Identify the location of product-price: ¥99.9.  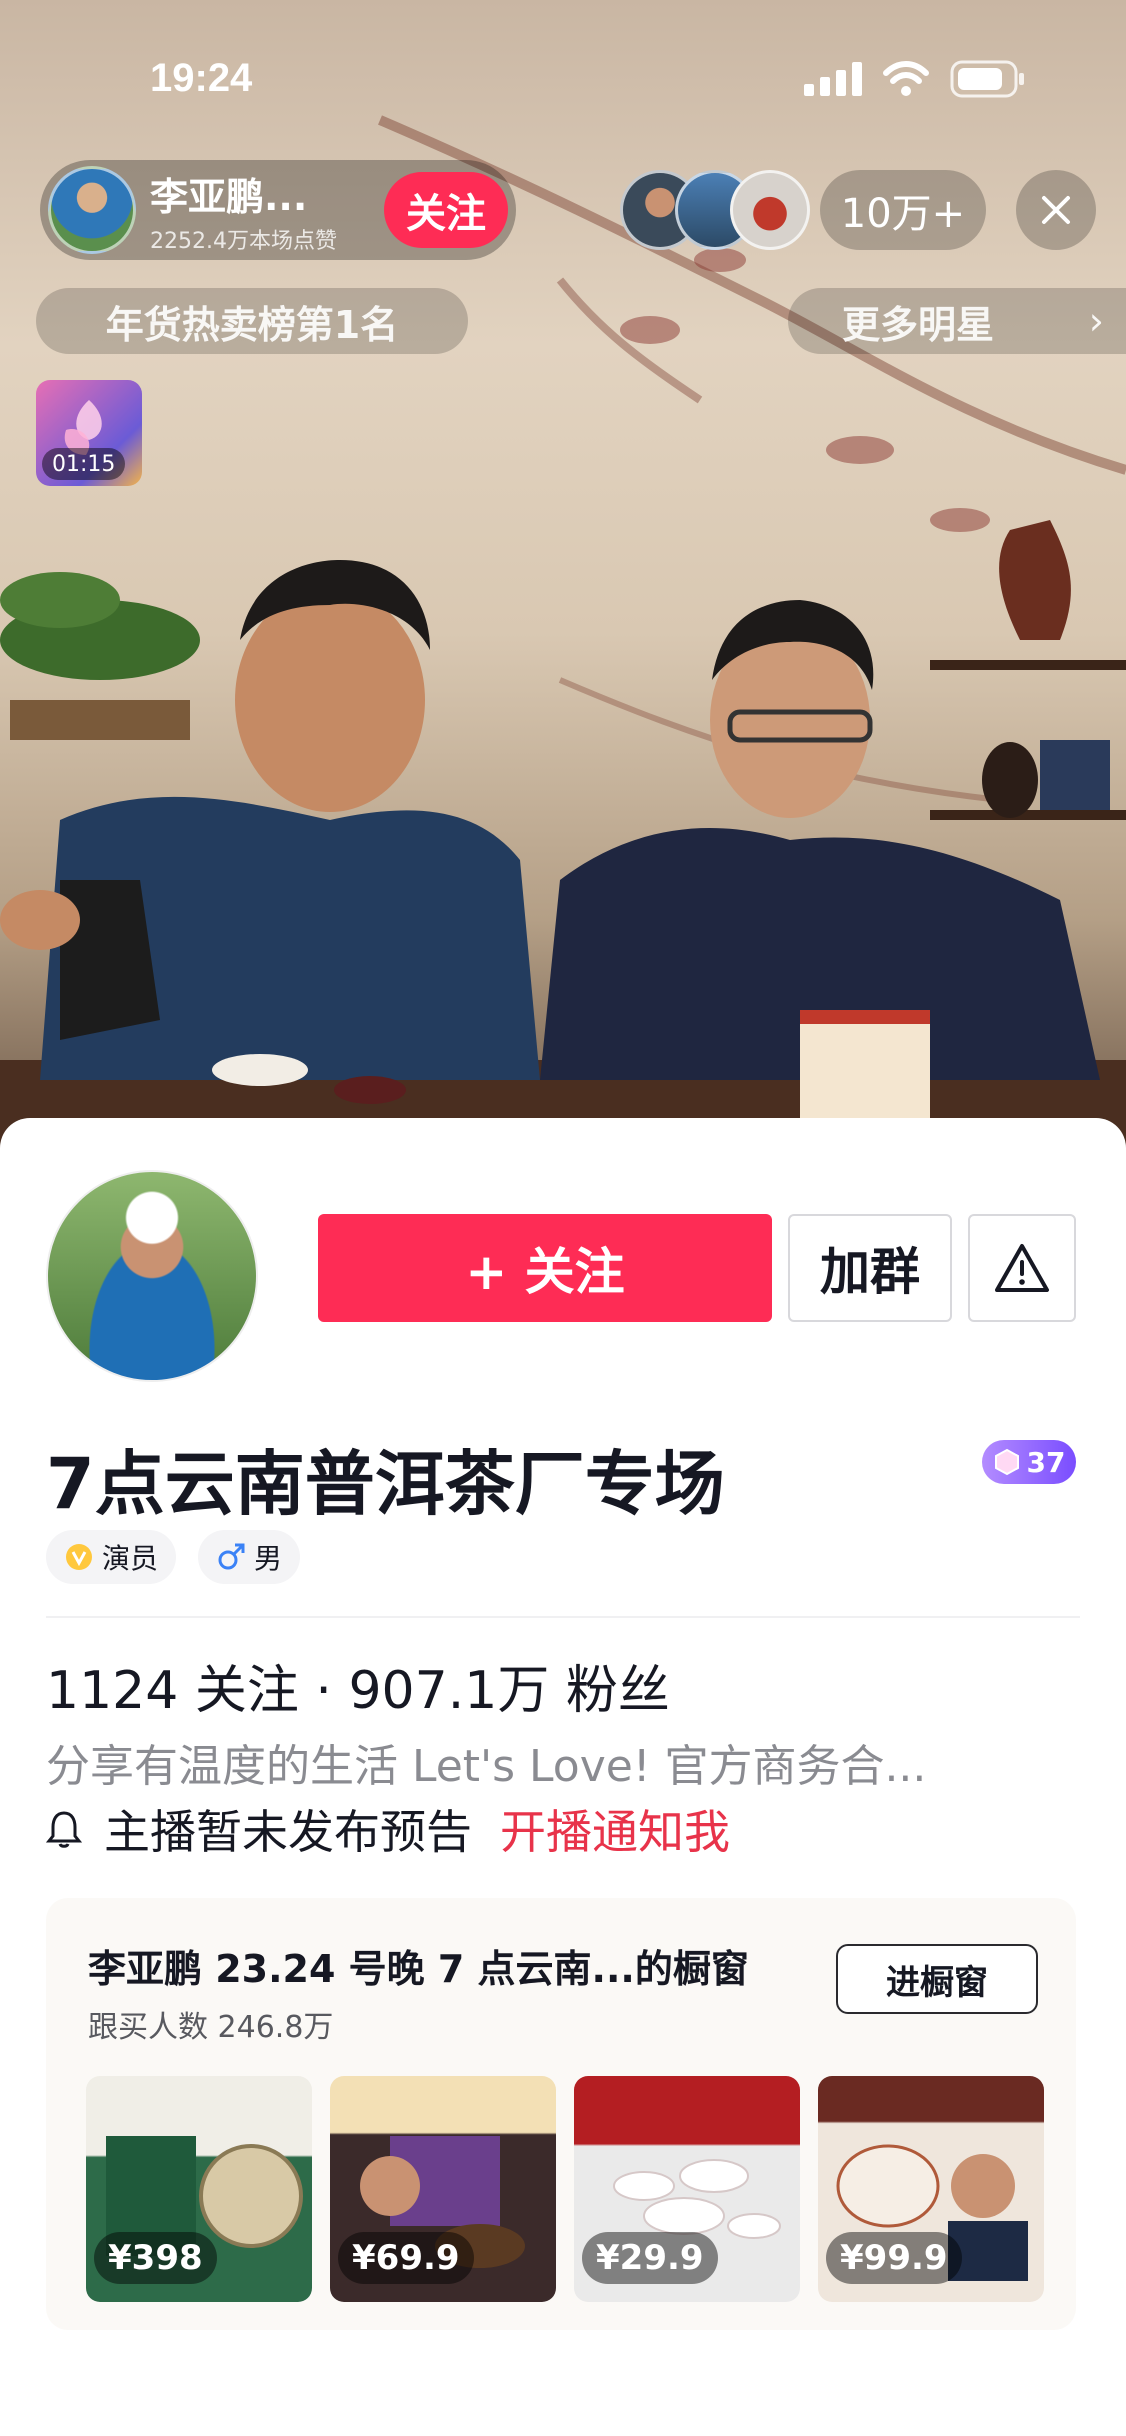
(894, 2258).